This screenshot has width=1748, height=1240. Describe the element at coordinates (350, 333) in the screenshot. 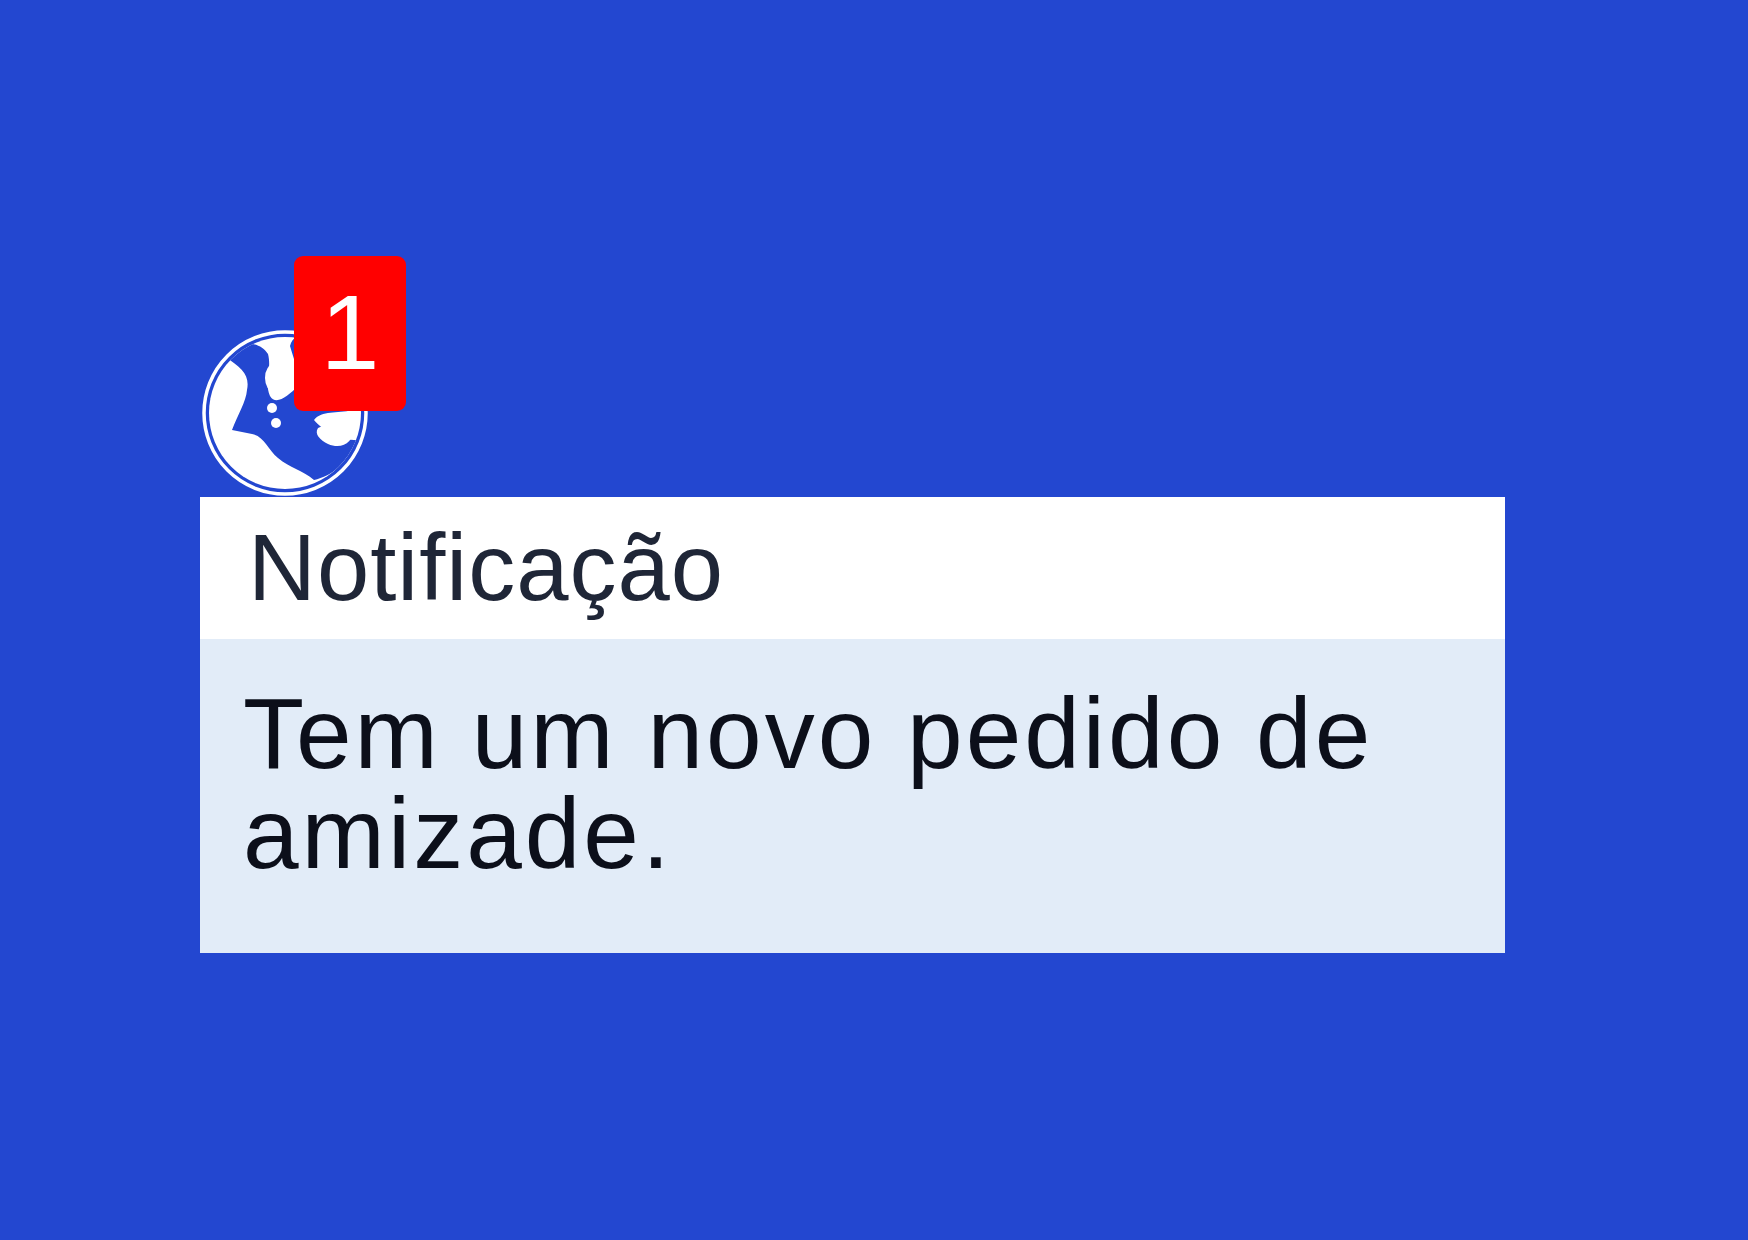

I see `notification-count: 1` at that location.